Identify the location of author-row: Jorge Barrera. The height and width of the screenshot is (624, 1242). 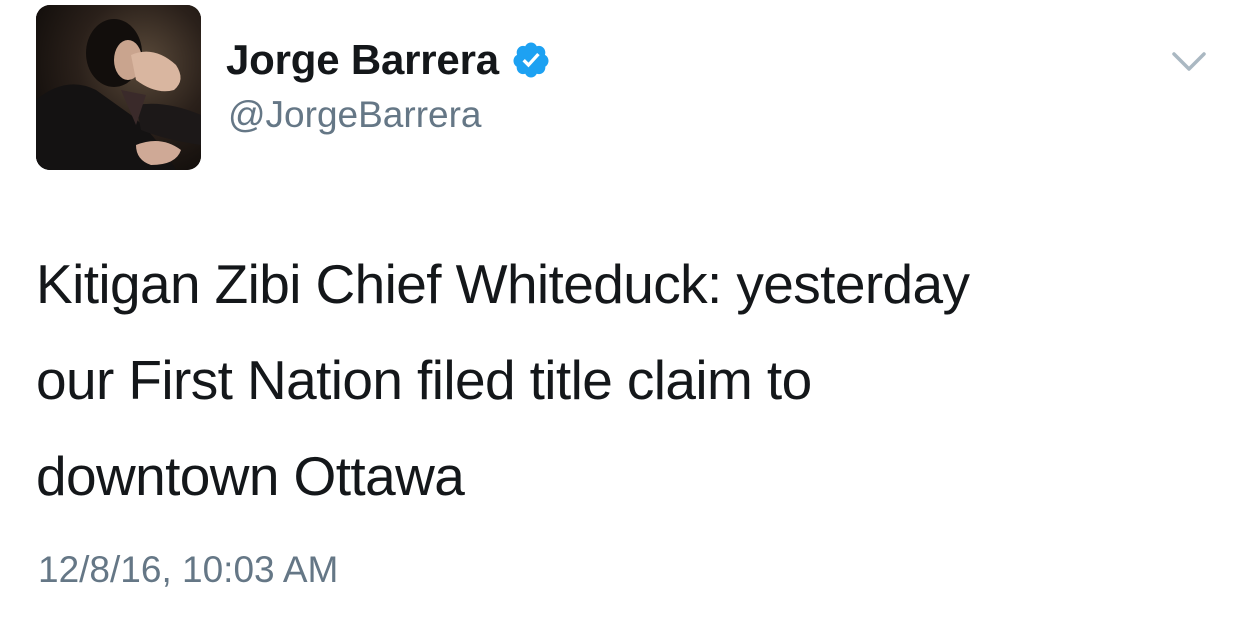
(388, 60).